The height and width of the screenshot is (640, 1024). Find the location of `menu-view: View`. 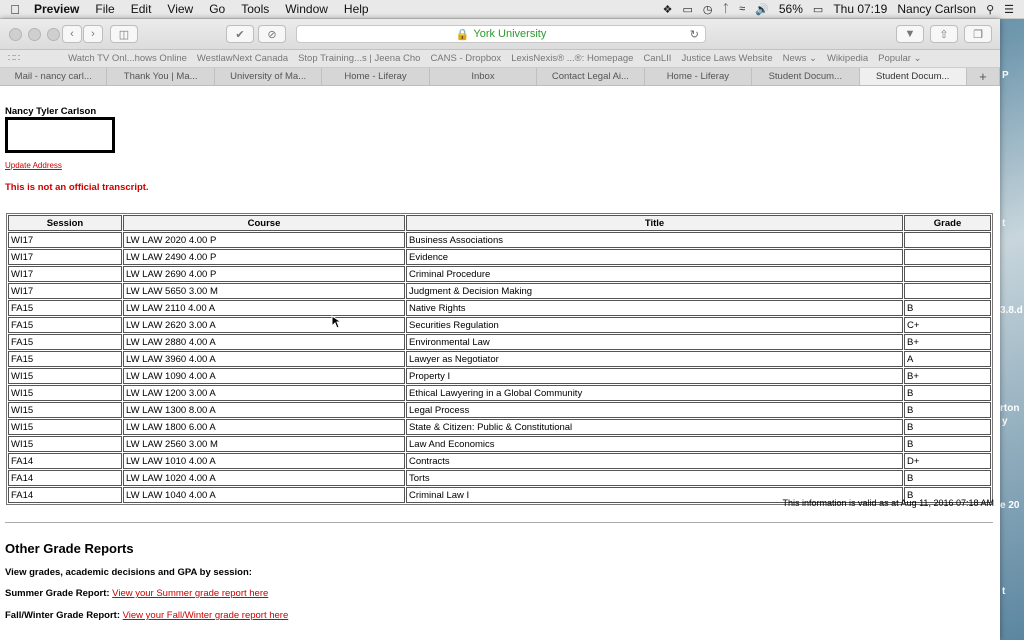

menu-view: View is located at coordinates (180, 9).